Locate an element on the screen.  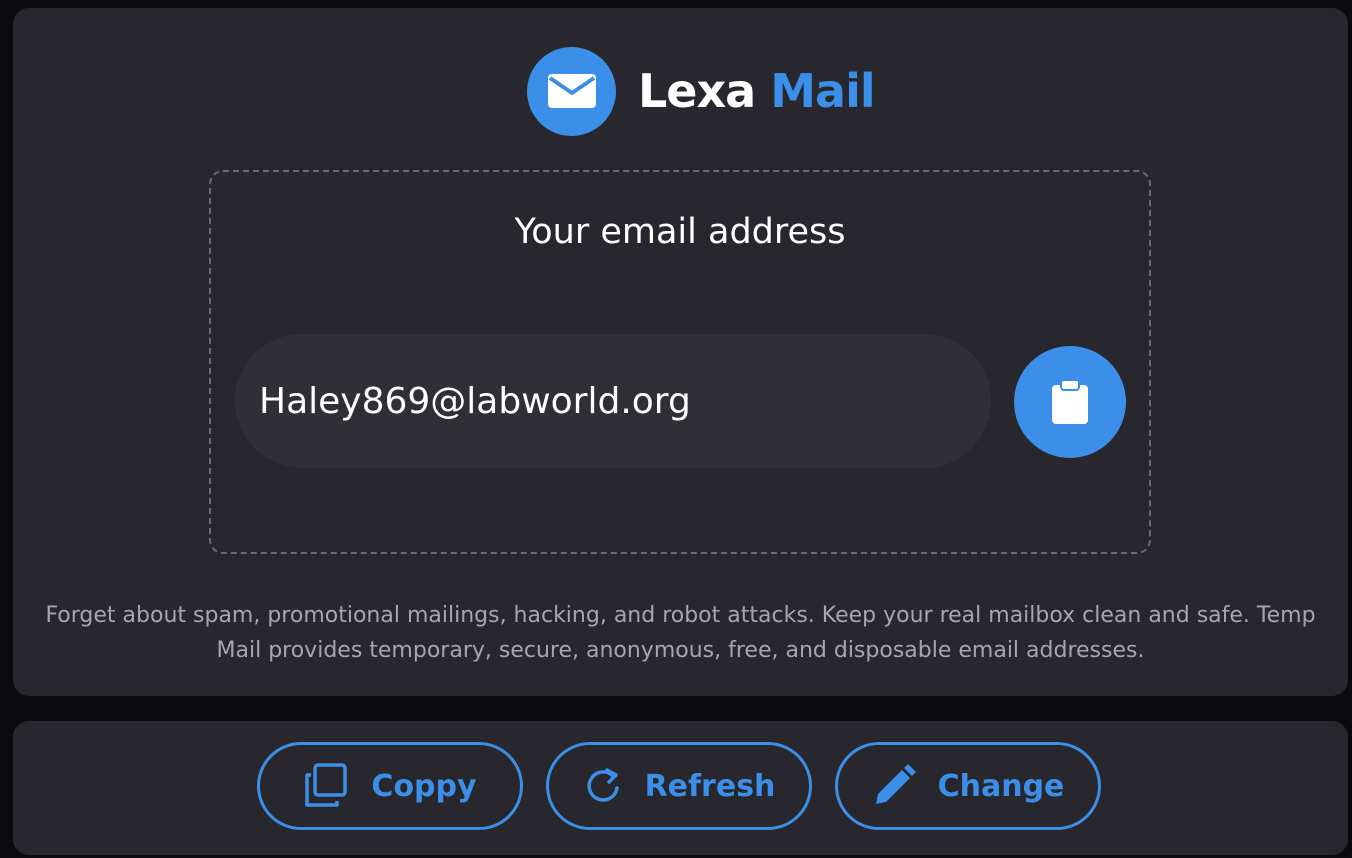
pencil-icon is located at coordinates (895, 784).